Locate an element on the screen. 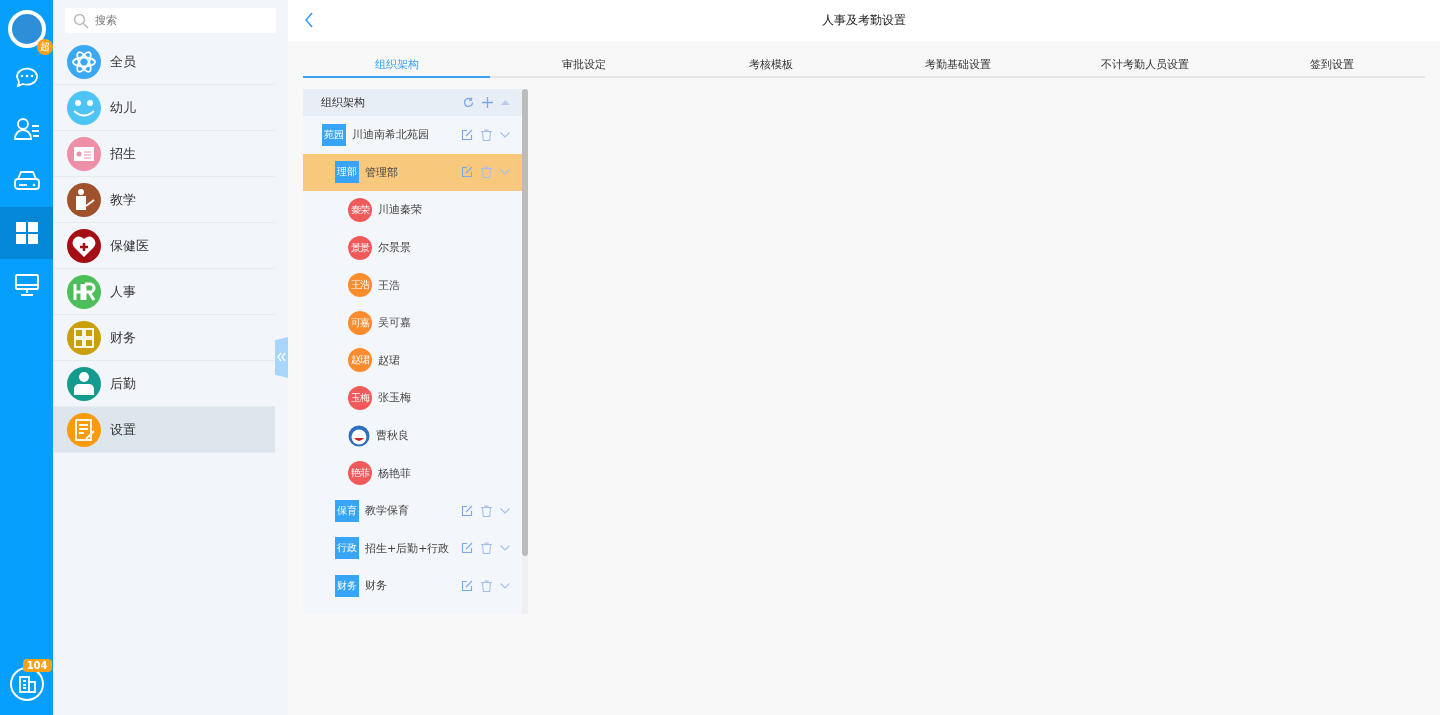 This screenshot has height=715, width=1440. refresh-icon is located at coordinates (468, 102).